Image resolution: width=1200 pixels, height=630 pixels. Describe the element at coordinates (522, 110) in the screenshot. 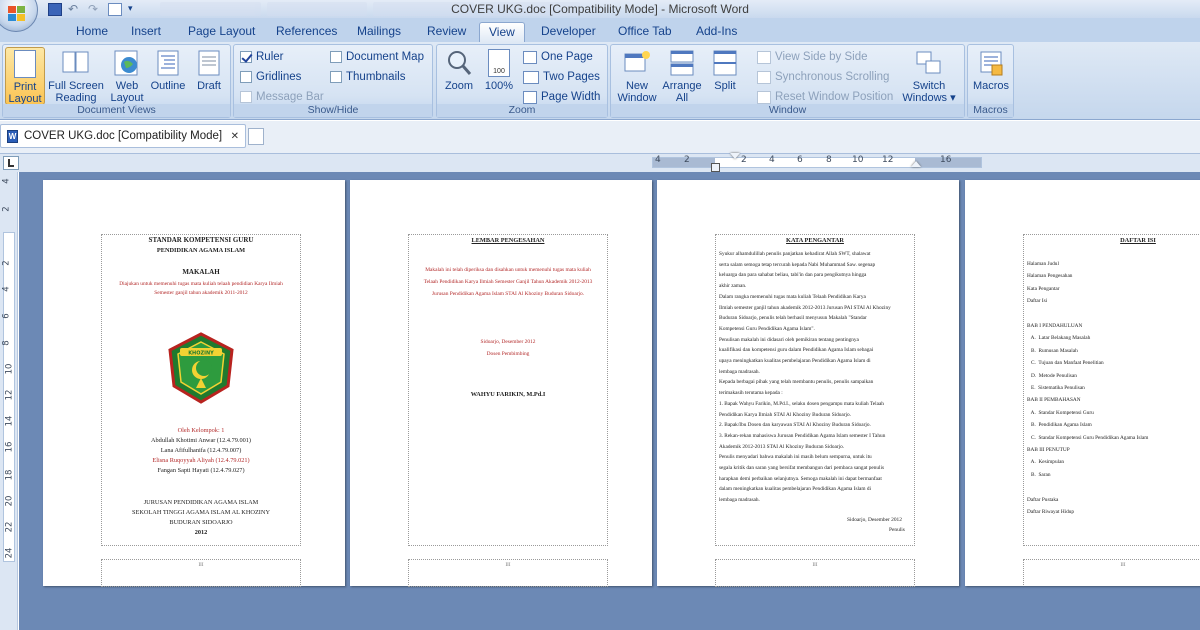

I see `group-label-zoom: Zoom` at that location.